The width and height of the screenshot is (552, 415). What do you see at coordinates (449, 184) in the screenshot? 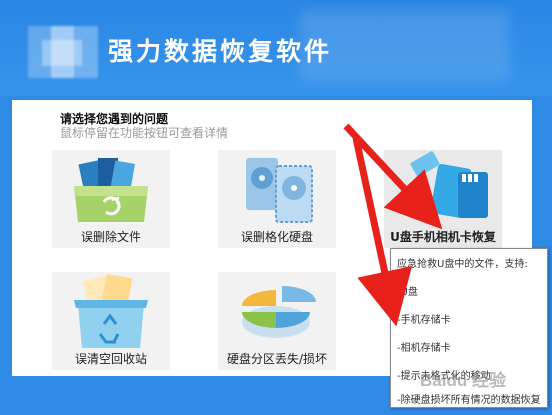
I see `usb-sd-card-icon` at bounding box center [449, 184].